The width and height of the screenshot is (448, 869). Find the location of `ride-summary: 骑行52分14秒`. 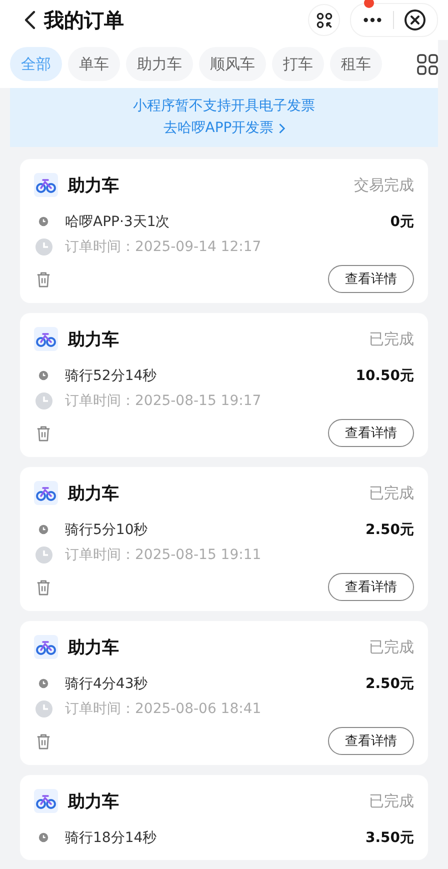

ride-summary: 骑行52分14秒 is located at coordinates (111, 375).